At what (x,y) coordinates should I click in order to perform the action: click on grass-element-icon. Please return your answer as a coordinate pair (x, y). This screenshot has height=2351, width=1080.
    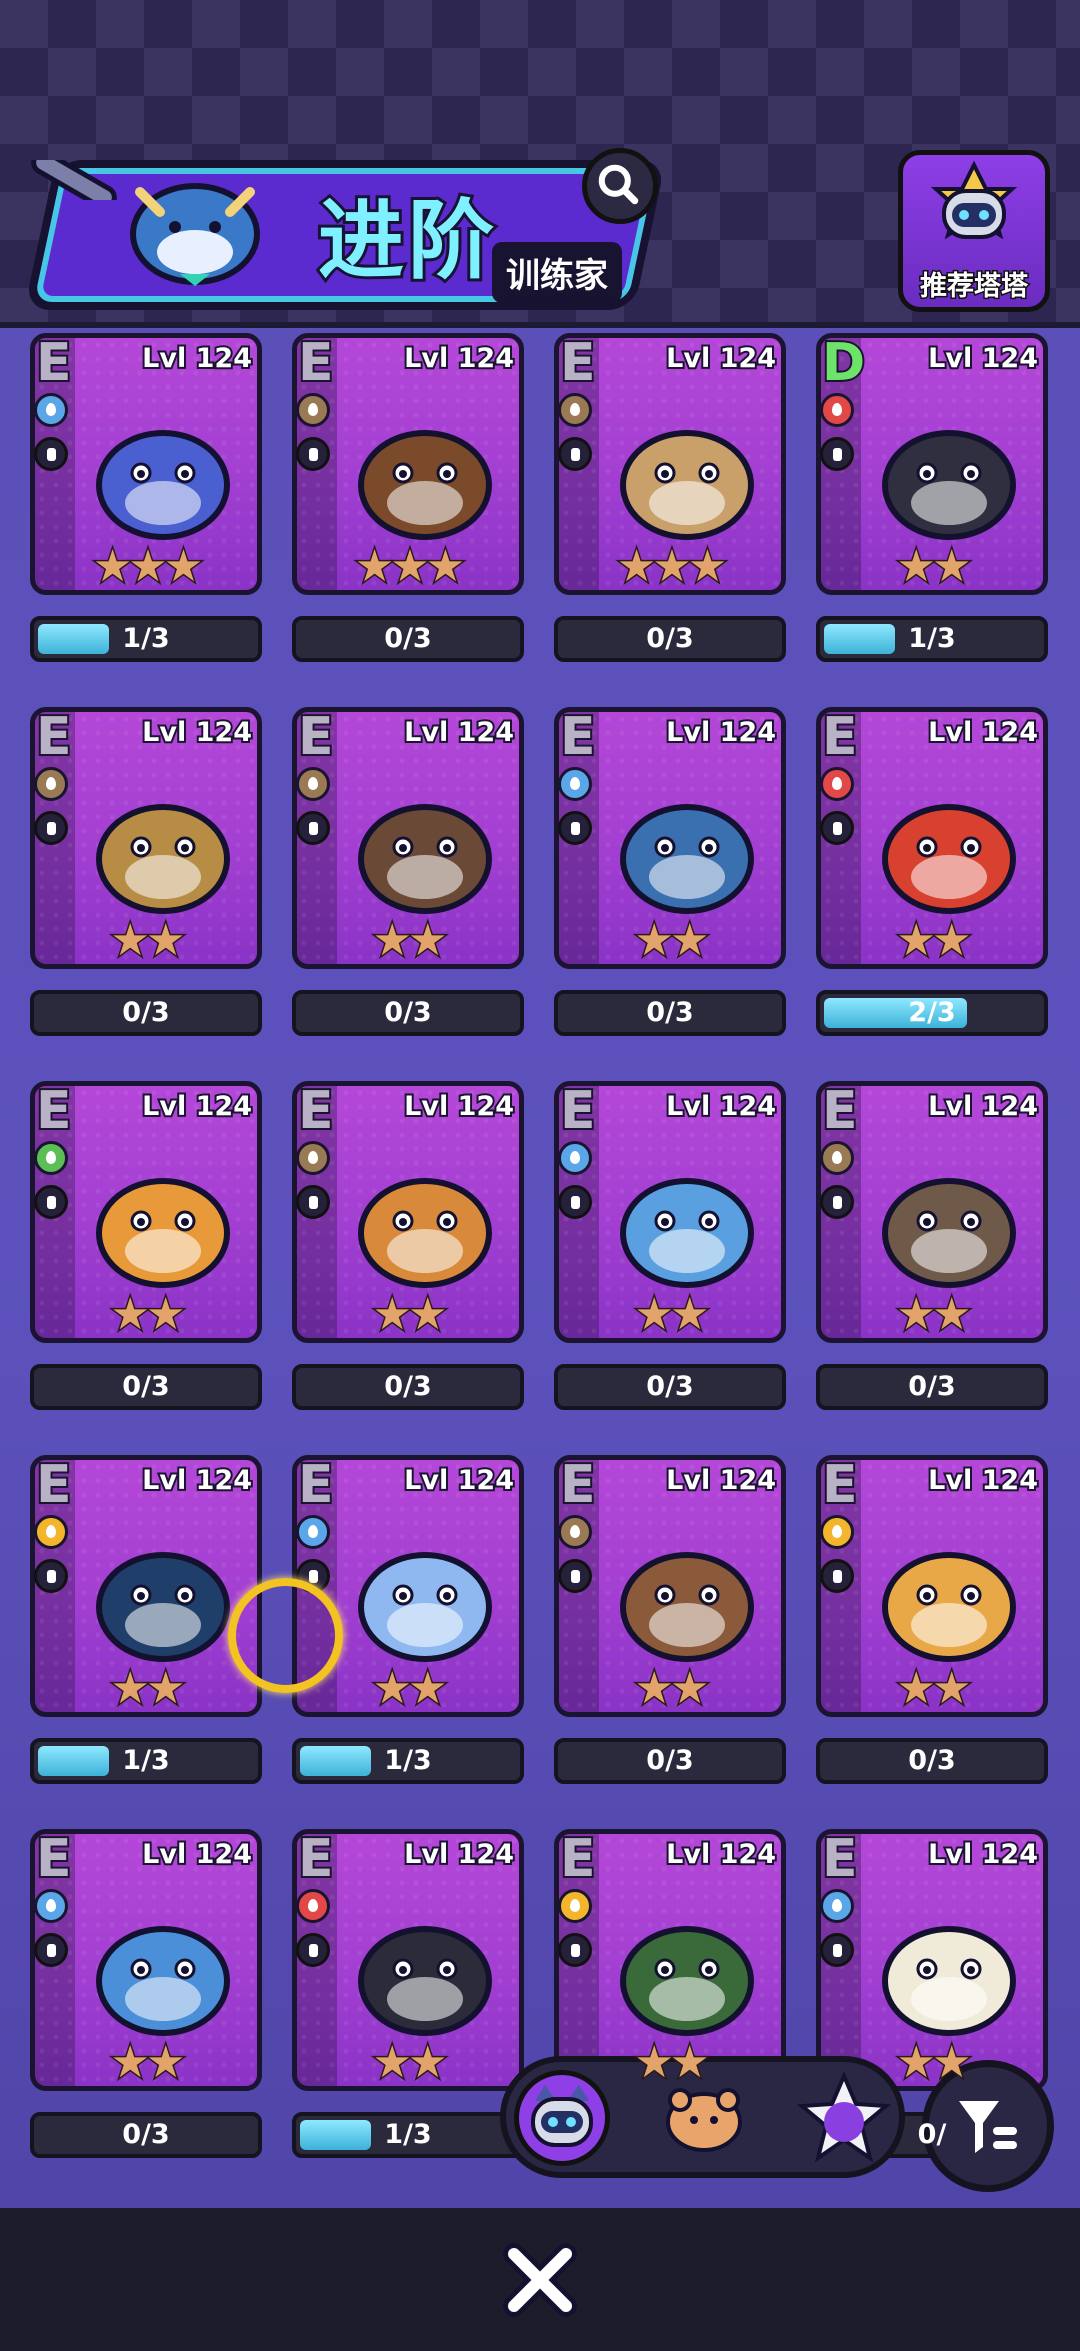
    Looking at the image, I should click on (51, 1158).